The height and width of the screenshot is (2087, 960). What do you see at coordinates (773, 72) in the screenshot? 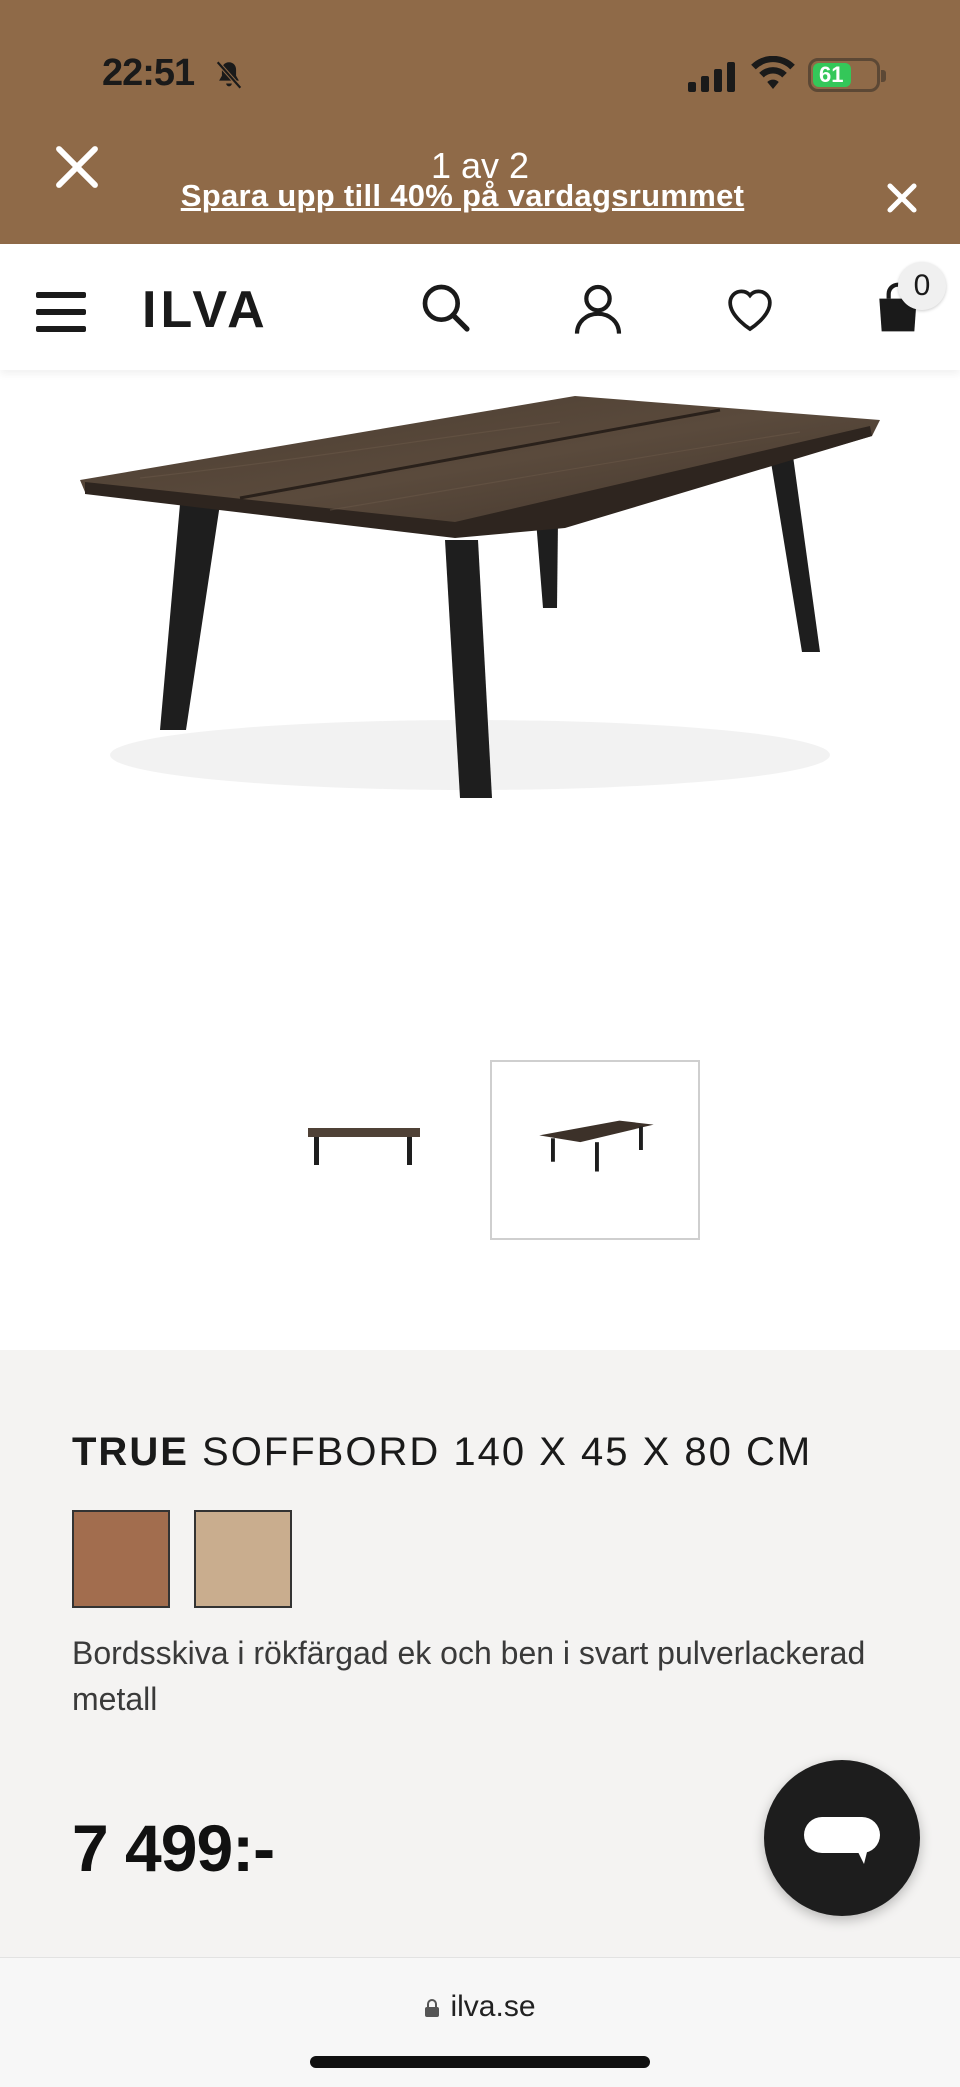
I see `wifi-icon` at bounding box center [773, 72].